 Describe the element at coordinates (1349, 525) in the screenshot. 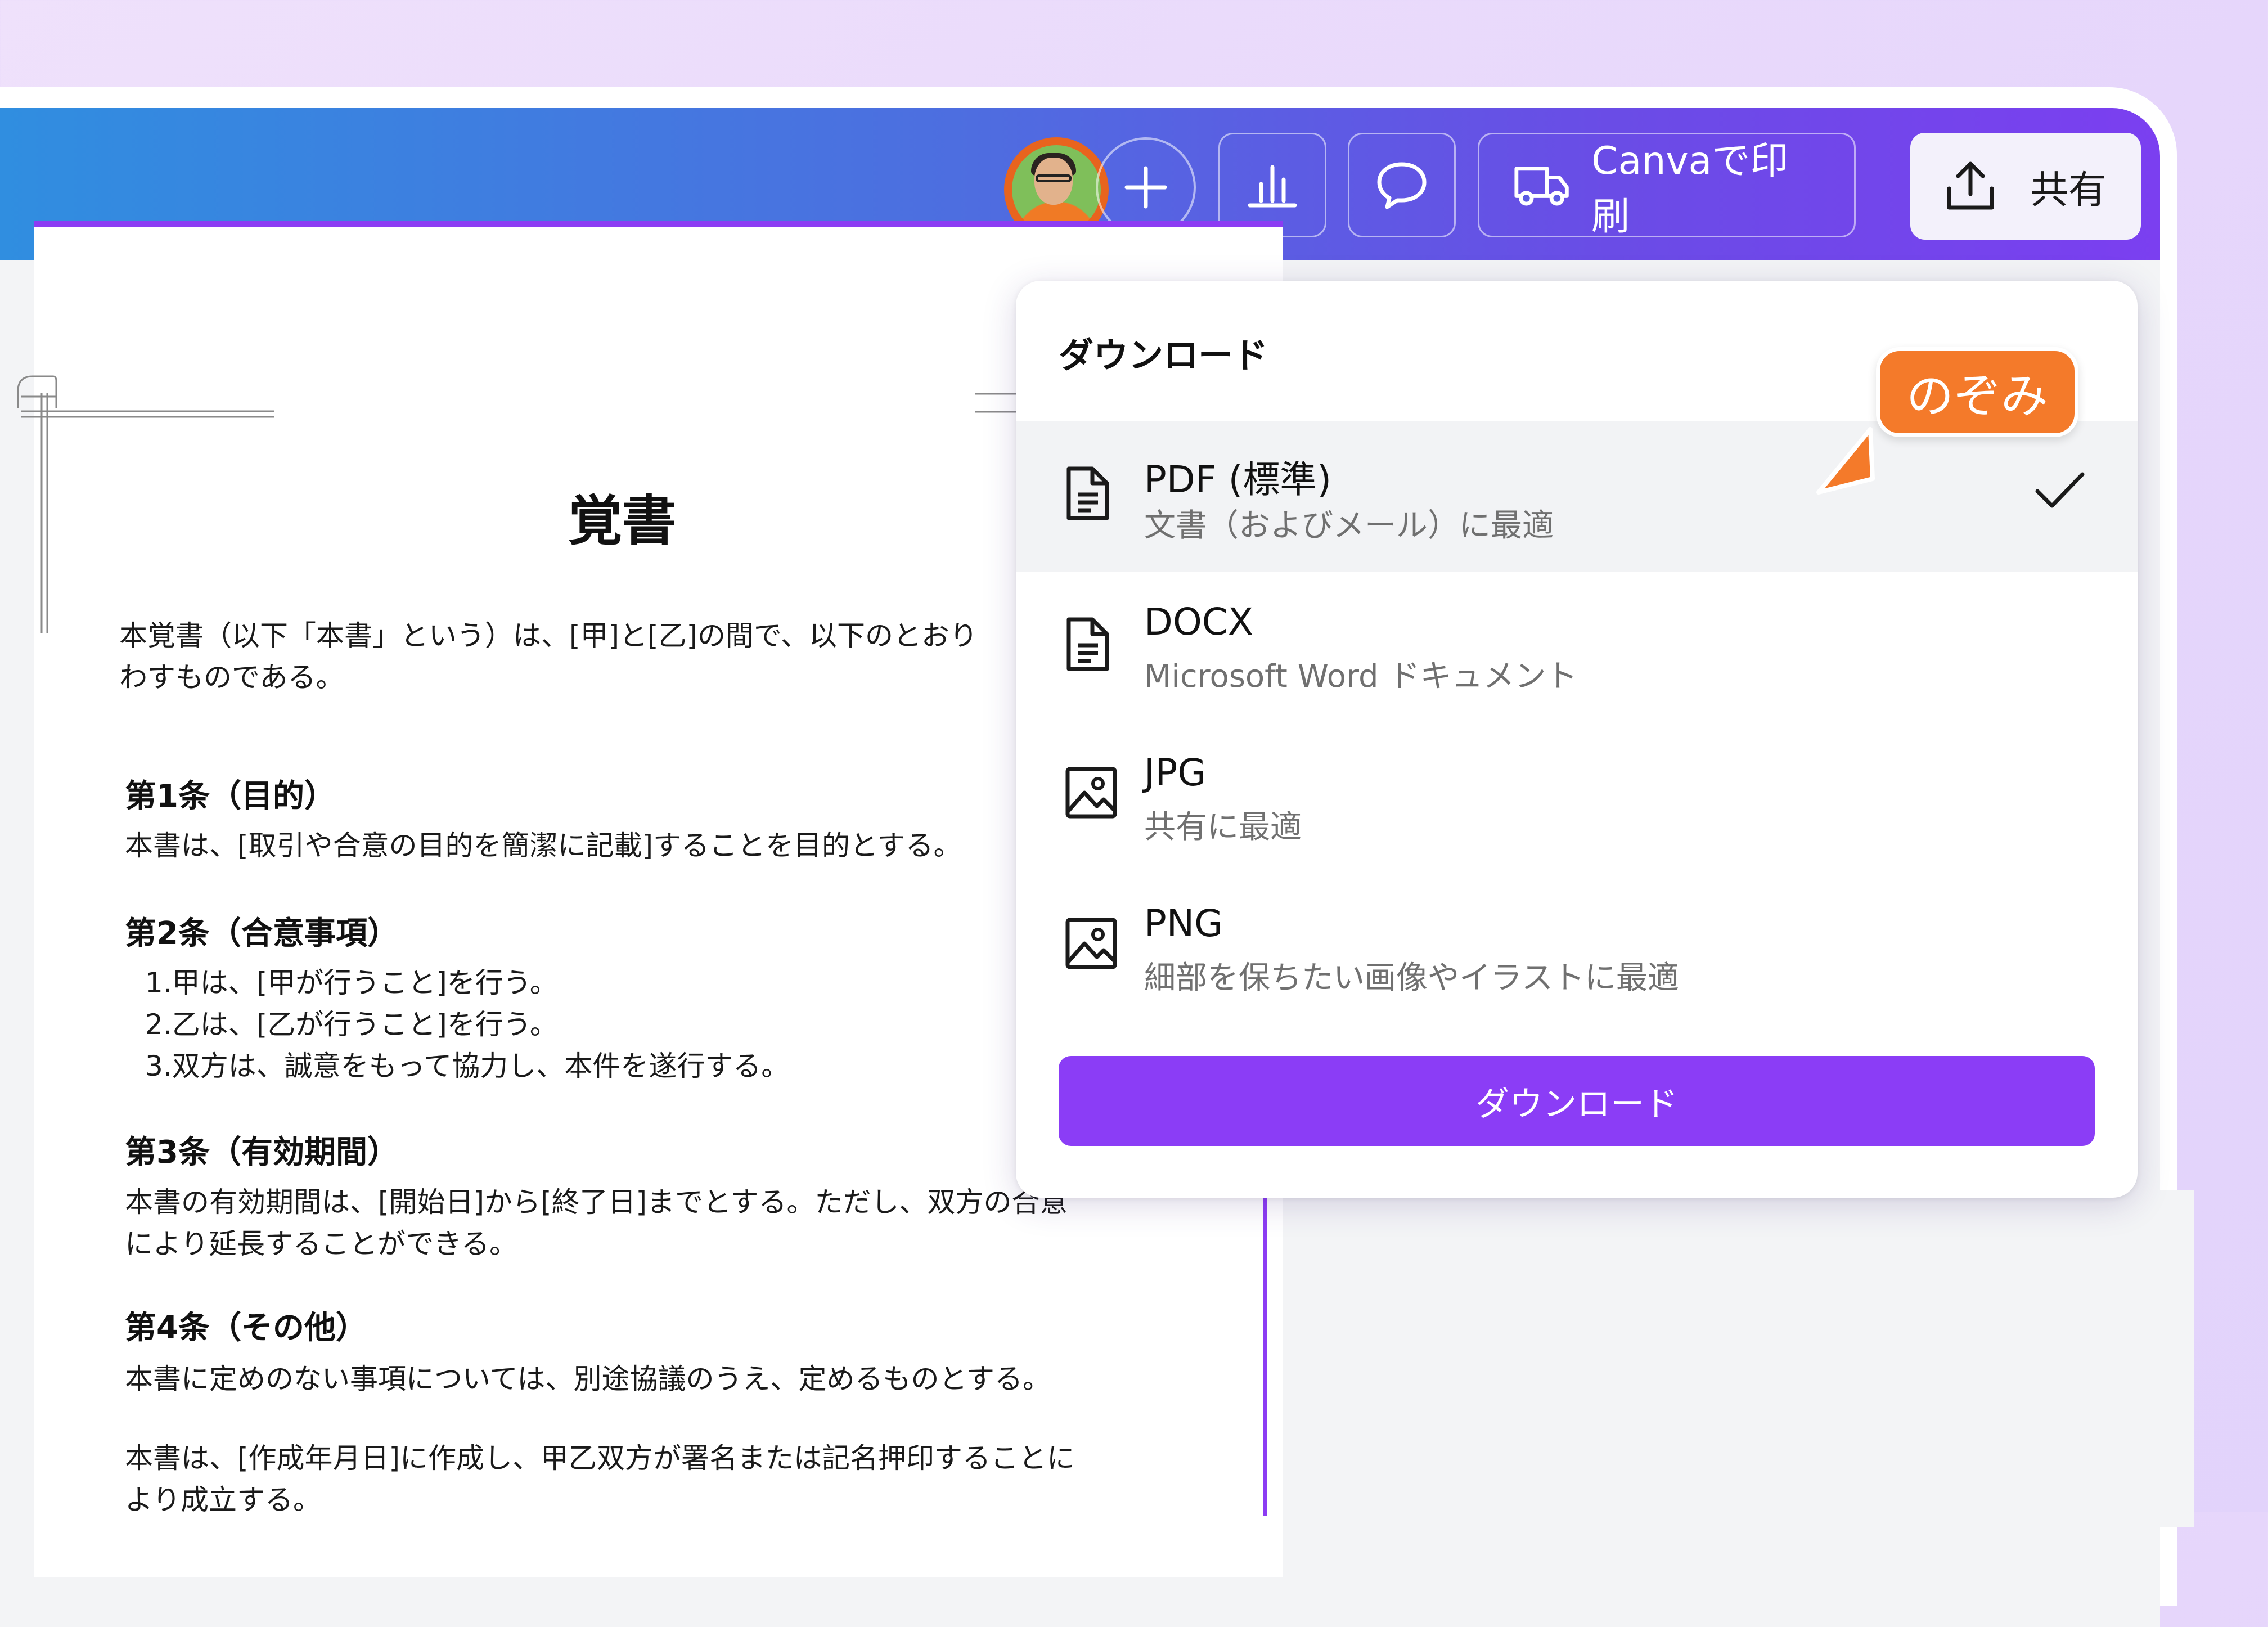

I see `format-description: 文書（およびメール）に最適` at that location.